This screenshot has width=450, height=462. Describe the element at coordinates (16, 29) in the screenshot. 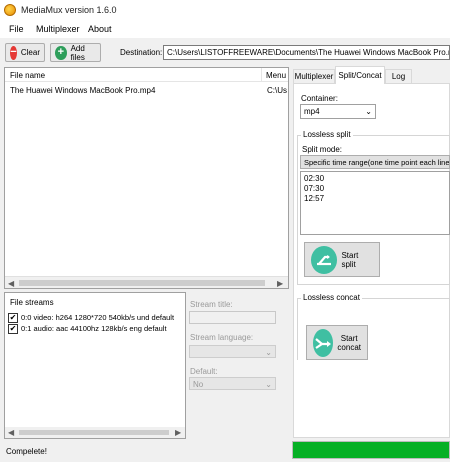

I see `menu-file: File` at that location.